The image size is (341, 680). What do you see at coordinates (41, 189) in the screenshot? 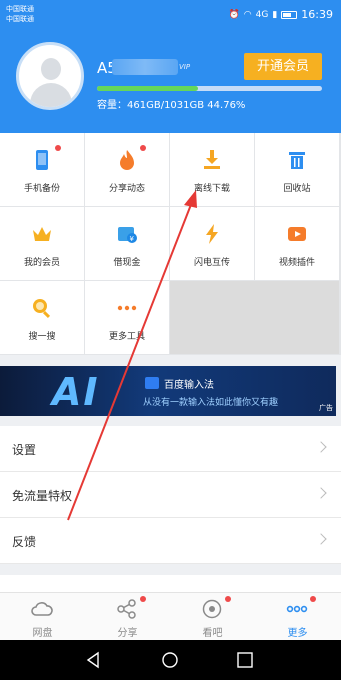
I see `grid-item-label: 手机备份` at bounding box center [41, 189].